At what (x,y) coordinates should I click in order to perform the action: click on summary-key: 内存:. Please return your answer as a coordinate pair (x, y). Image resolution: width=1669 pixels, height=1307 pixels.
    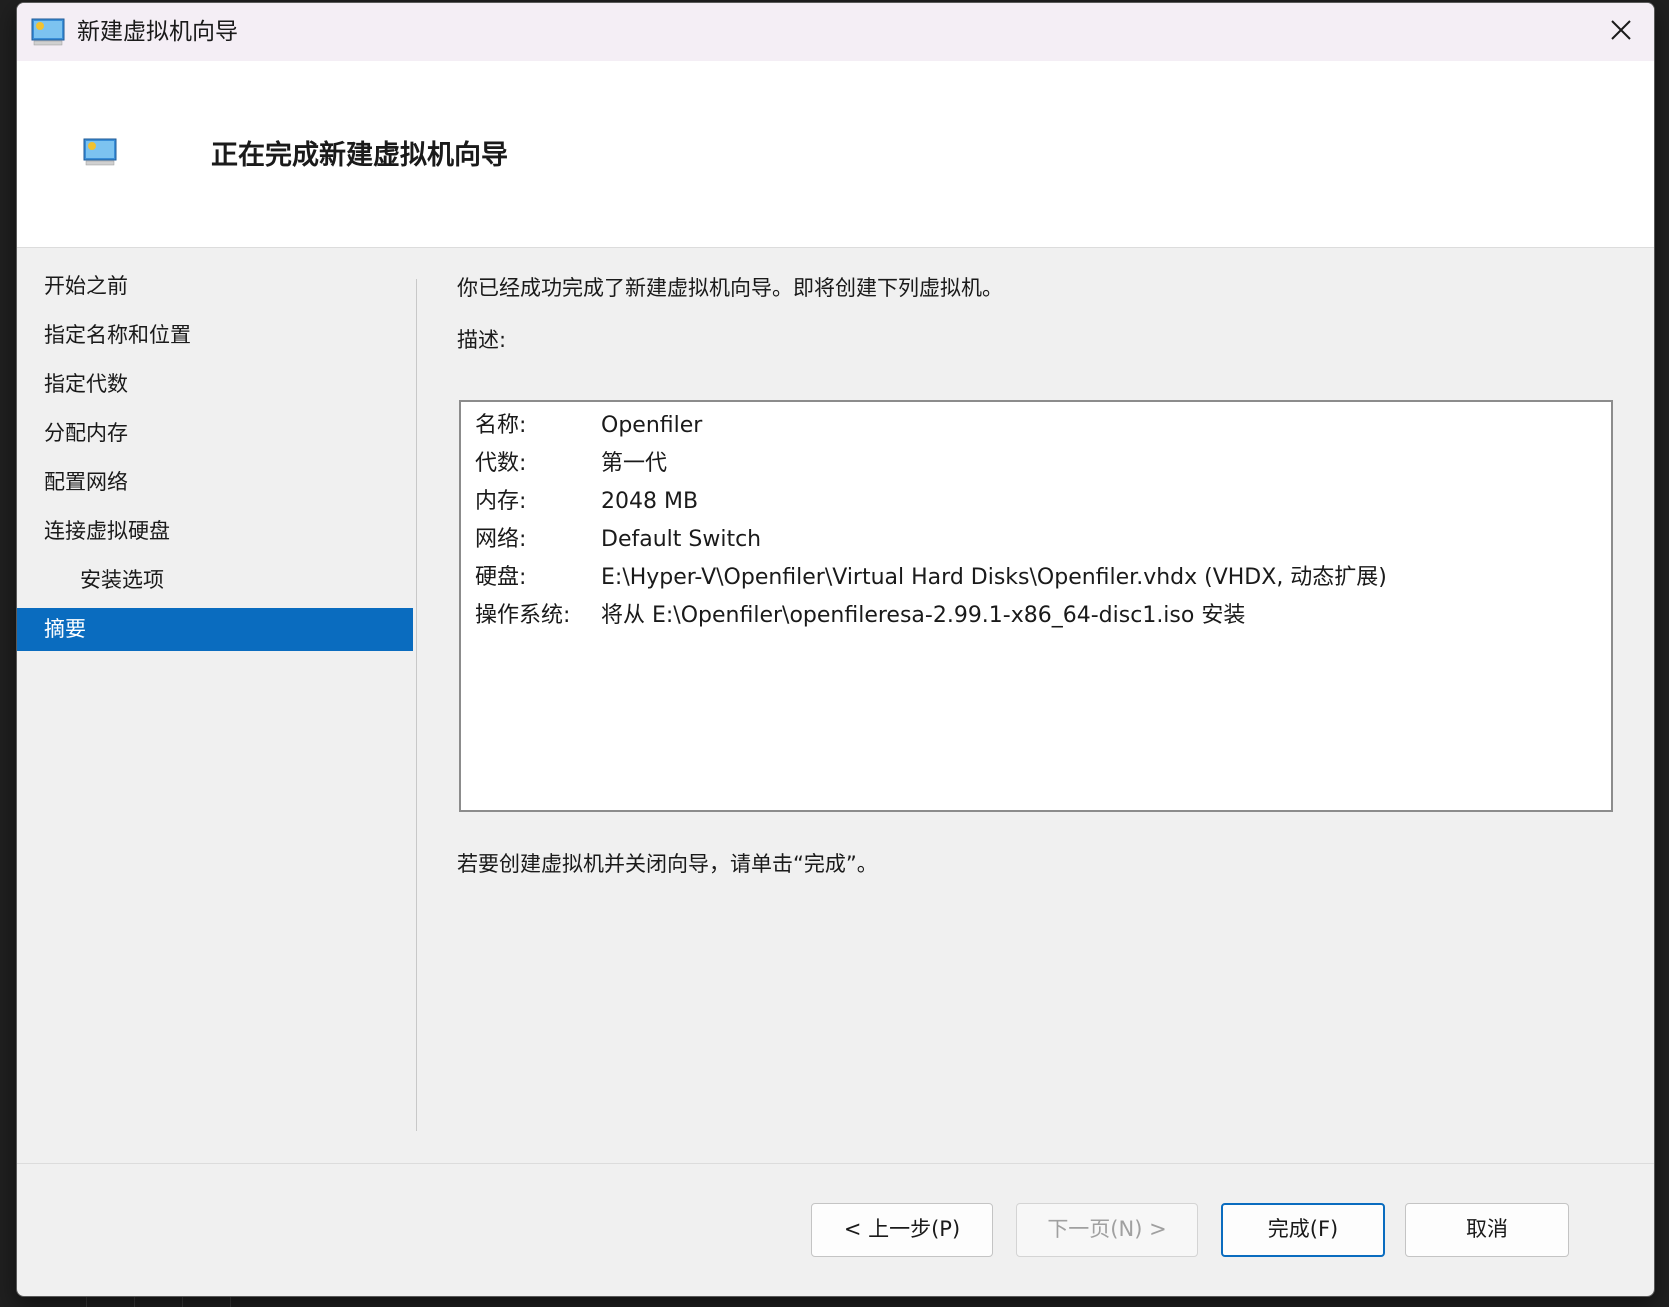
    Looking at the image, I should click on (501, 501).